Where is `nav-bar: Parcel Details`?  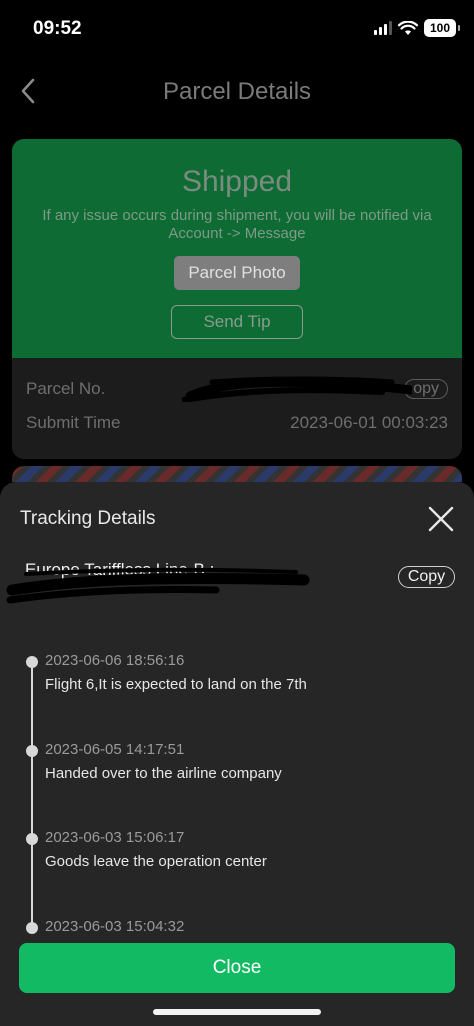
nav-bar: Parcel Details is located at coordinates (237, 92).